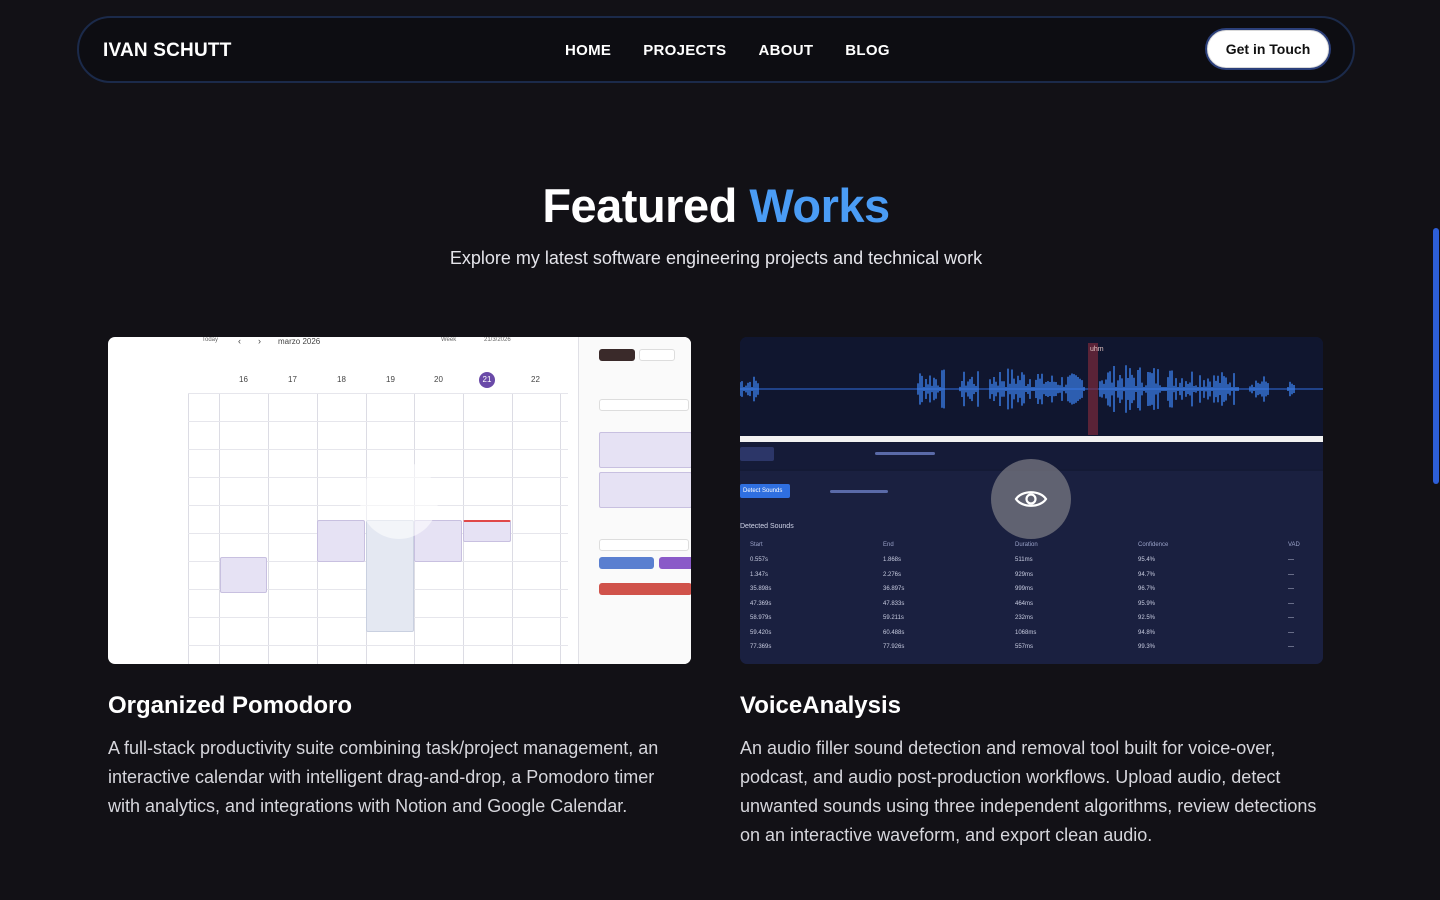 Image resolution: width=1440 pixels, height=900 pixels. What do you see at coordinates (1097, 349) in the screenshot?
I see `filler-marker-label: uhm` at bounding box center [1097, 349].